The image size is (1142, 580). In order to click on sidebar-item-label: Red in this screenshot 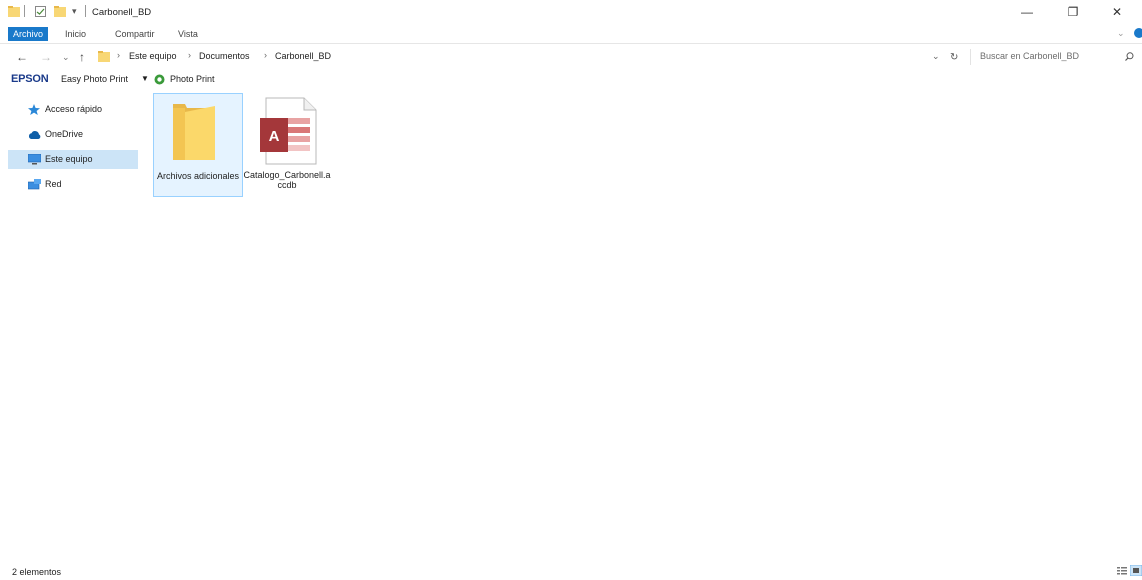, I will do `click(53, 184)`.